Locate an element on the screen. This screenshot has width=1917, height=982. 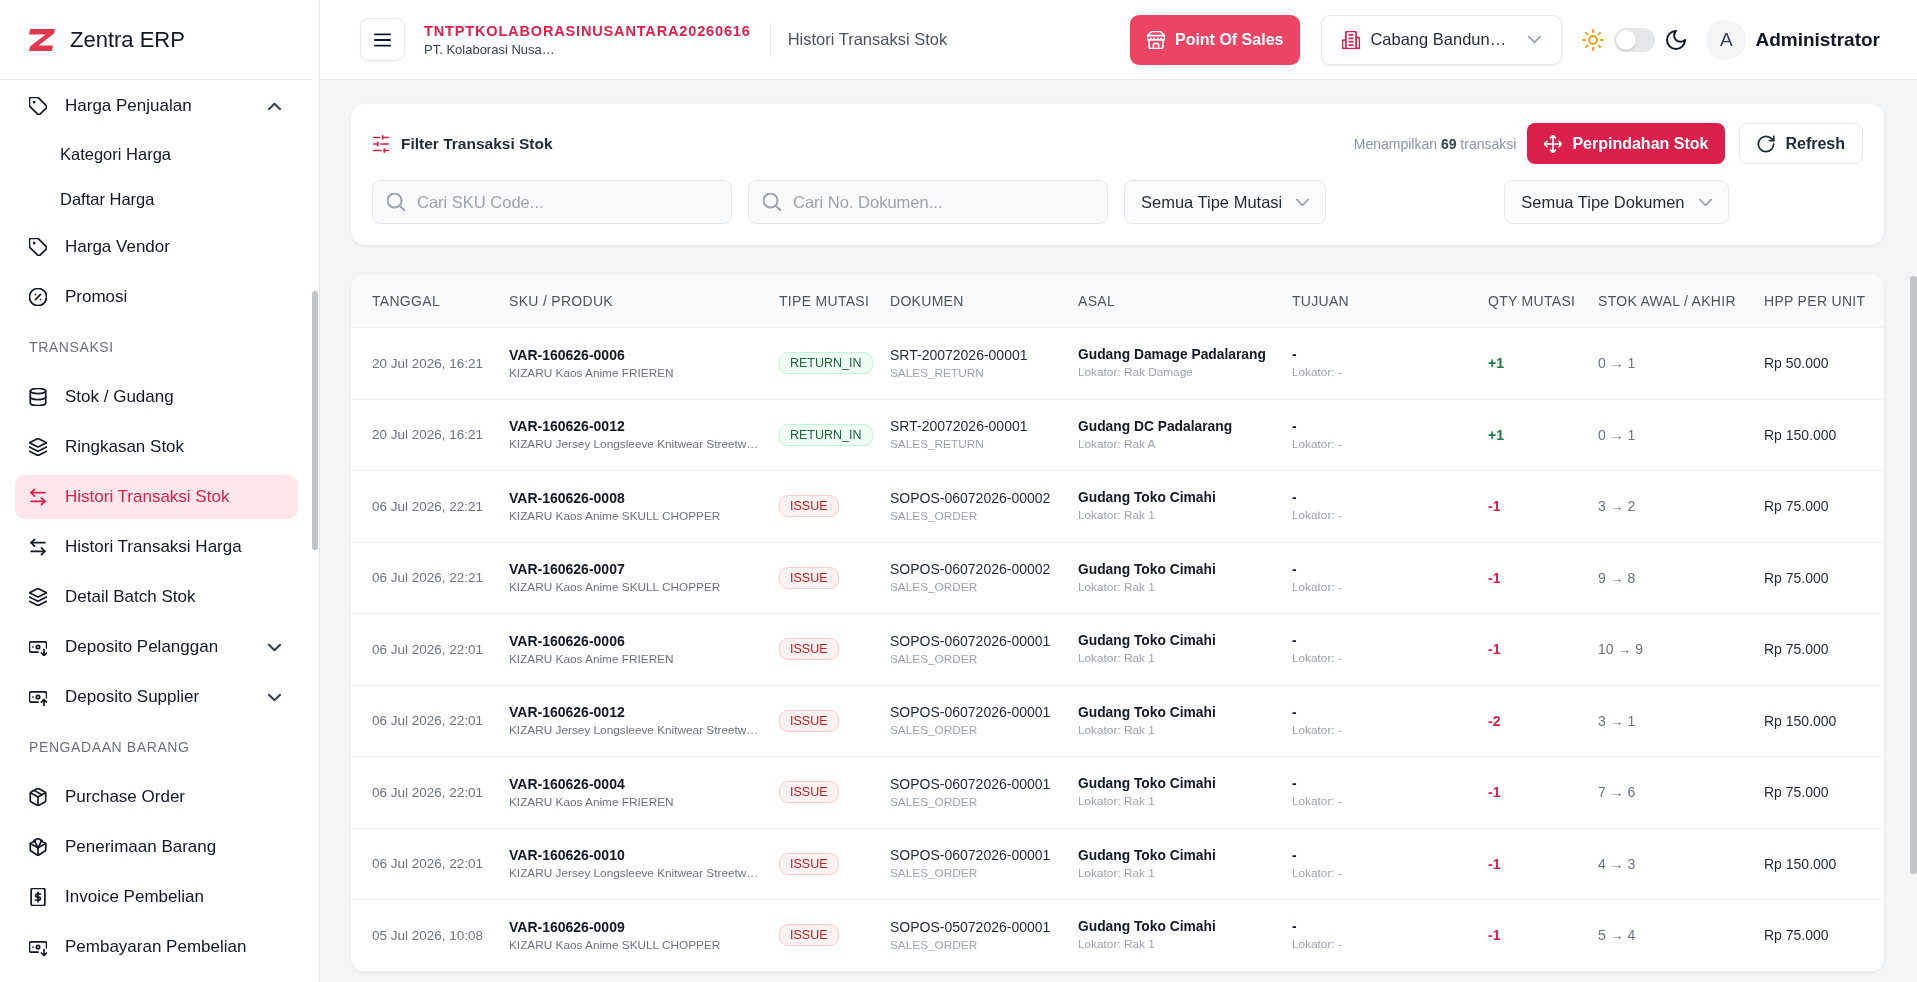
select-dropdown: Semua Tipe Dokumen is located at coordinates (1616, 202).